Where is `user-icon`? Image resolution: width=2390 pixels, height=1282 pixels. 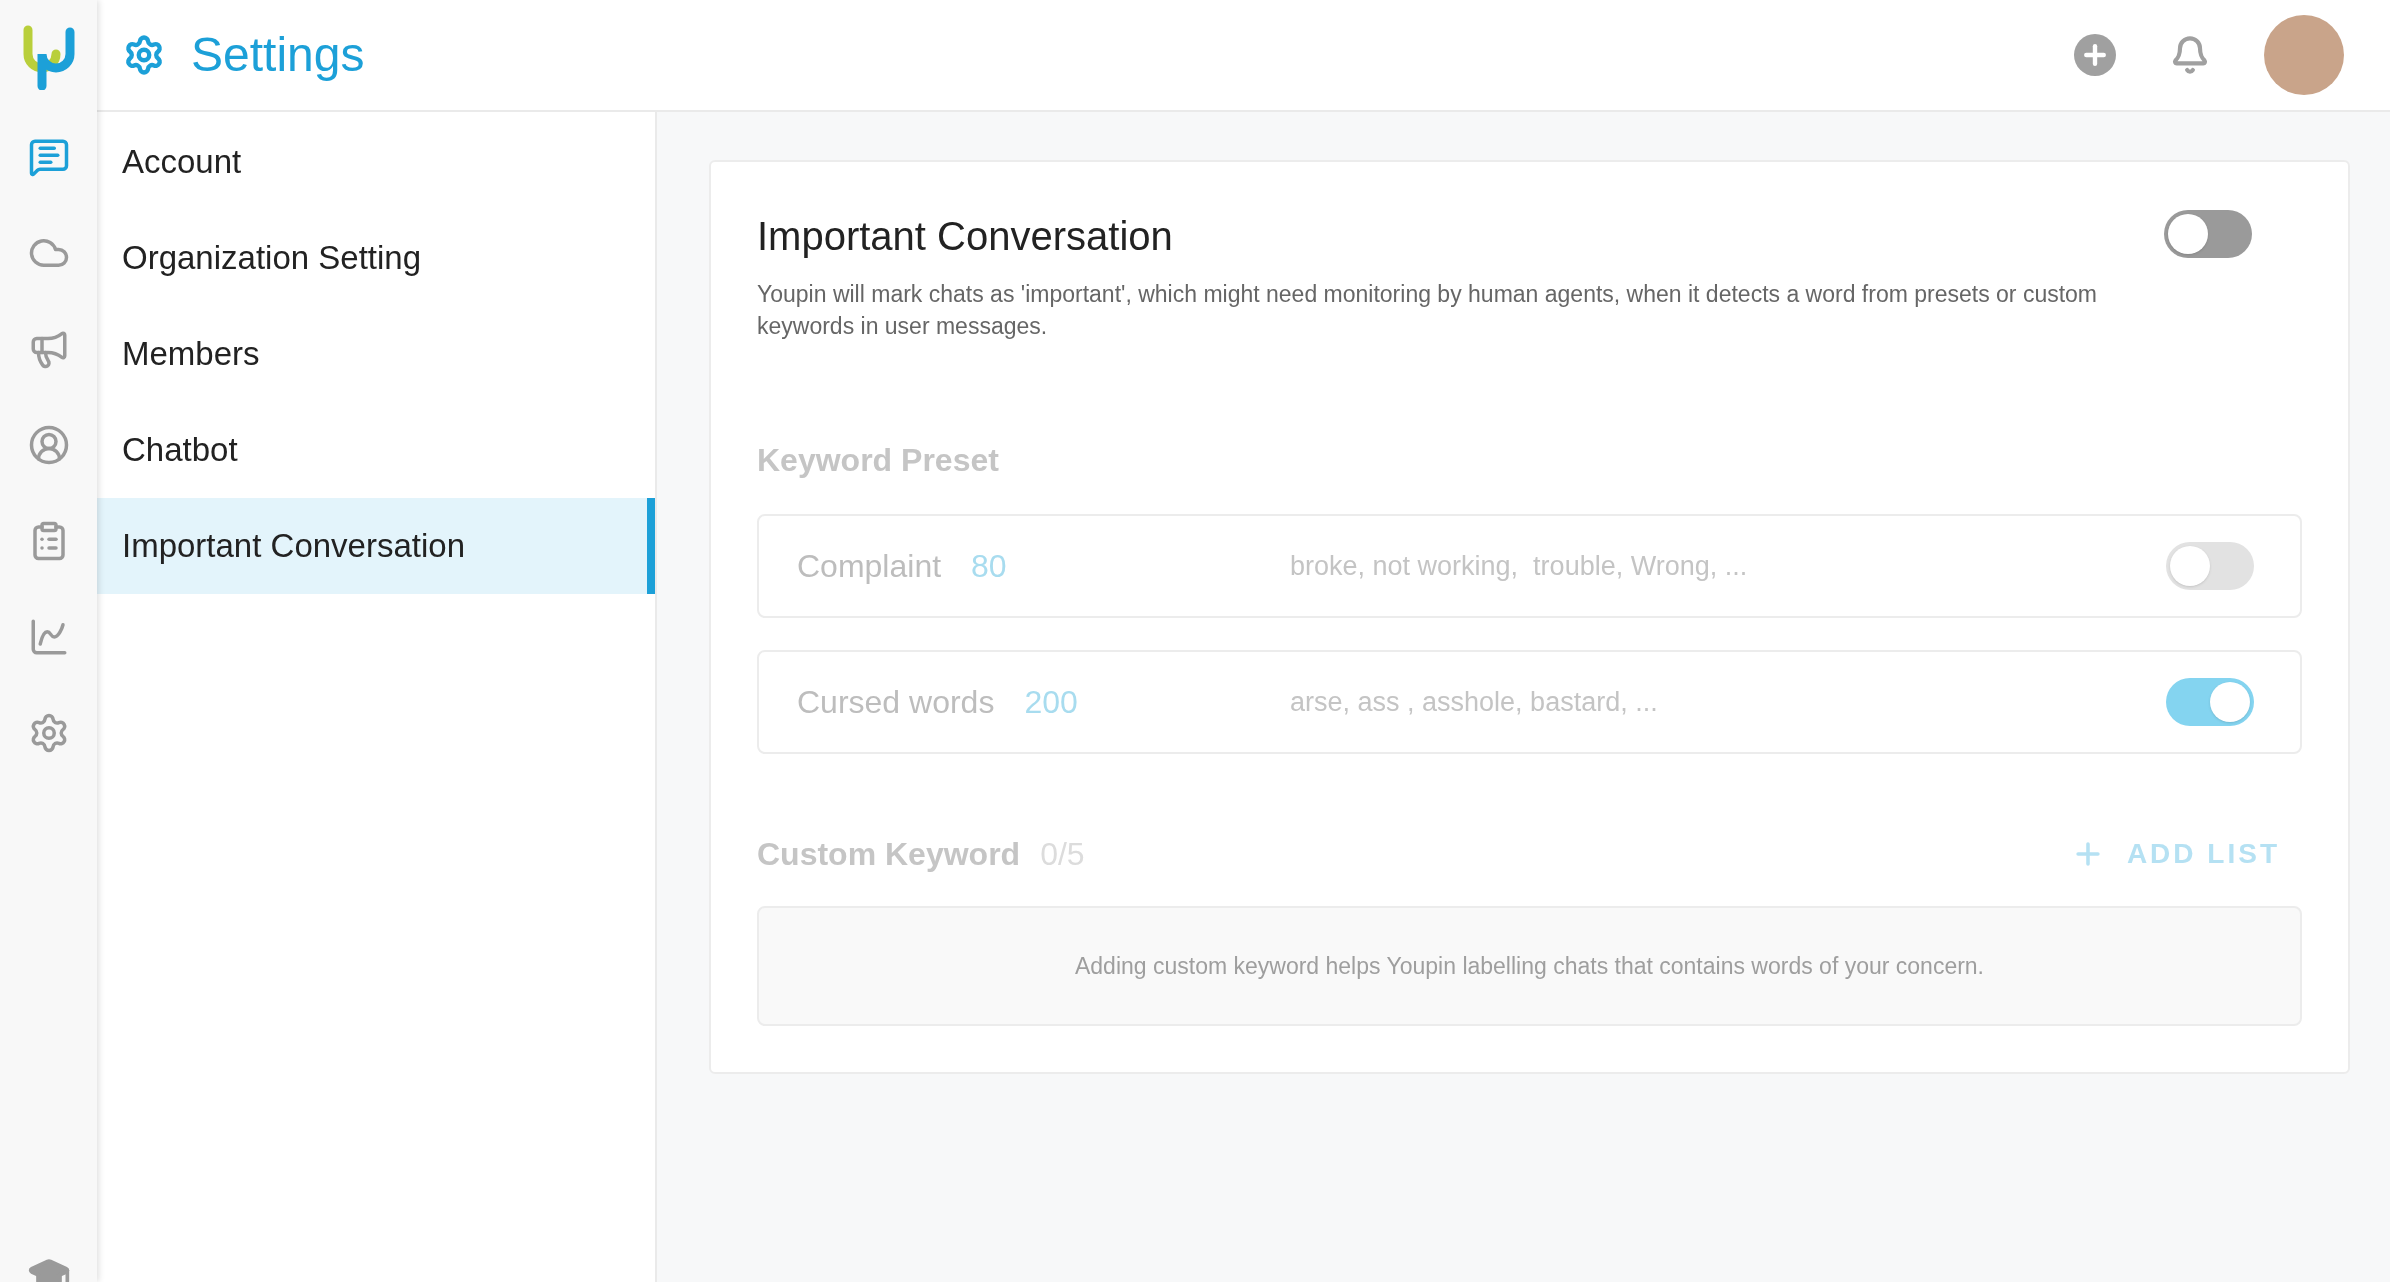
user-icon is located at coordinates (48, 445).